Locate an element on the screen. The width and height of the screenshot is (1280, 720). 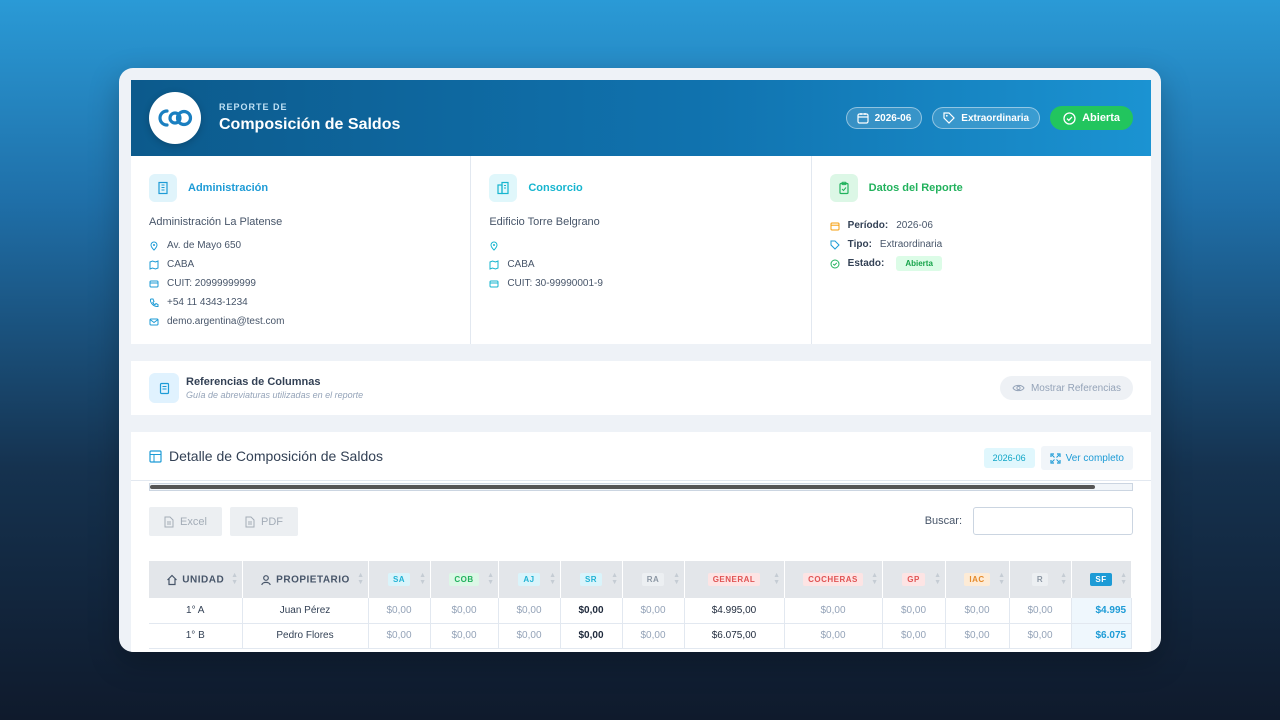
consorcio-city: CABA is located at coordinates (521, 264).